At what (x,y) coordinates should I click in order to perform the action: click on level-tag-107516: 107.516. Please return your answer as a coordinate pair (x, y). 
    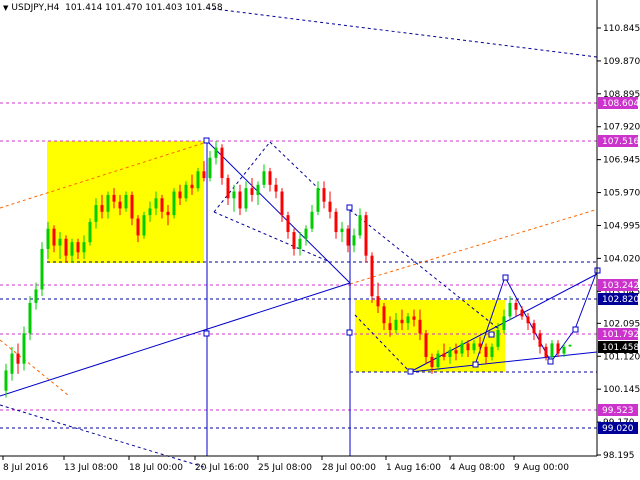
    Looking at the image, I should click on (618, 141).